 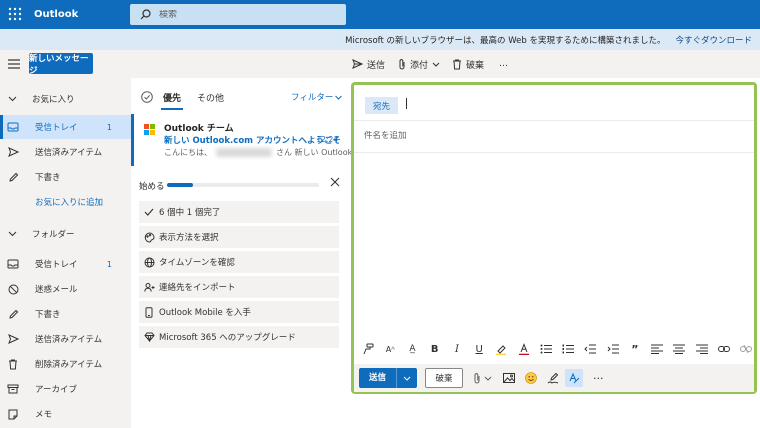 I want to click on image-icon, so click(x=509, y=378).